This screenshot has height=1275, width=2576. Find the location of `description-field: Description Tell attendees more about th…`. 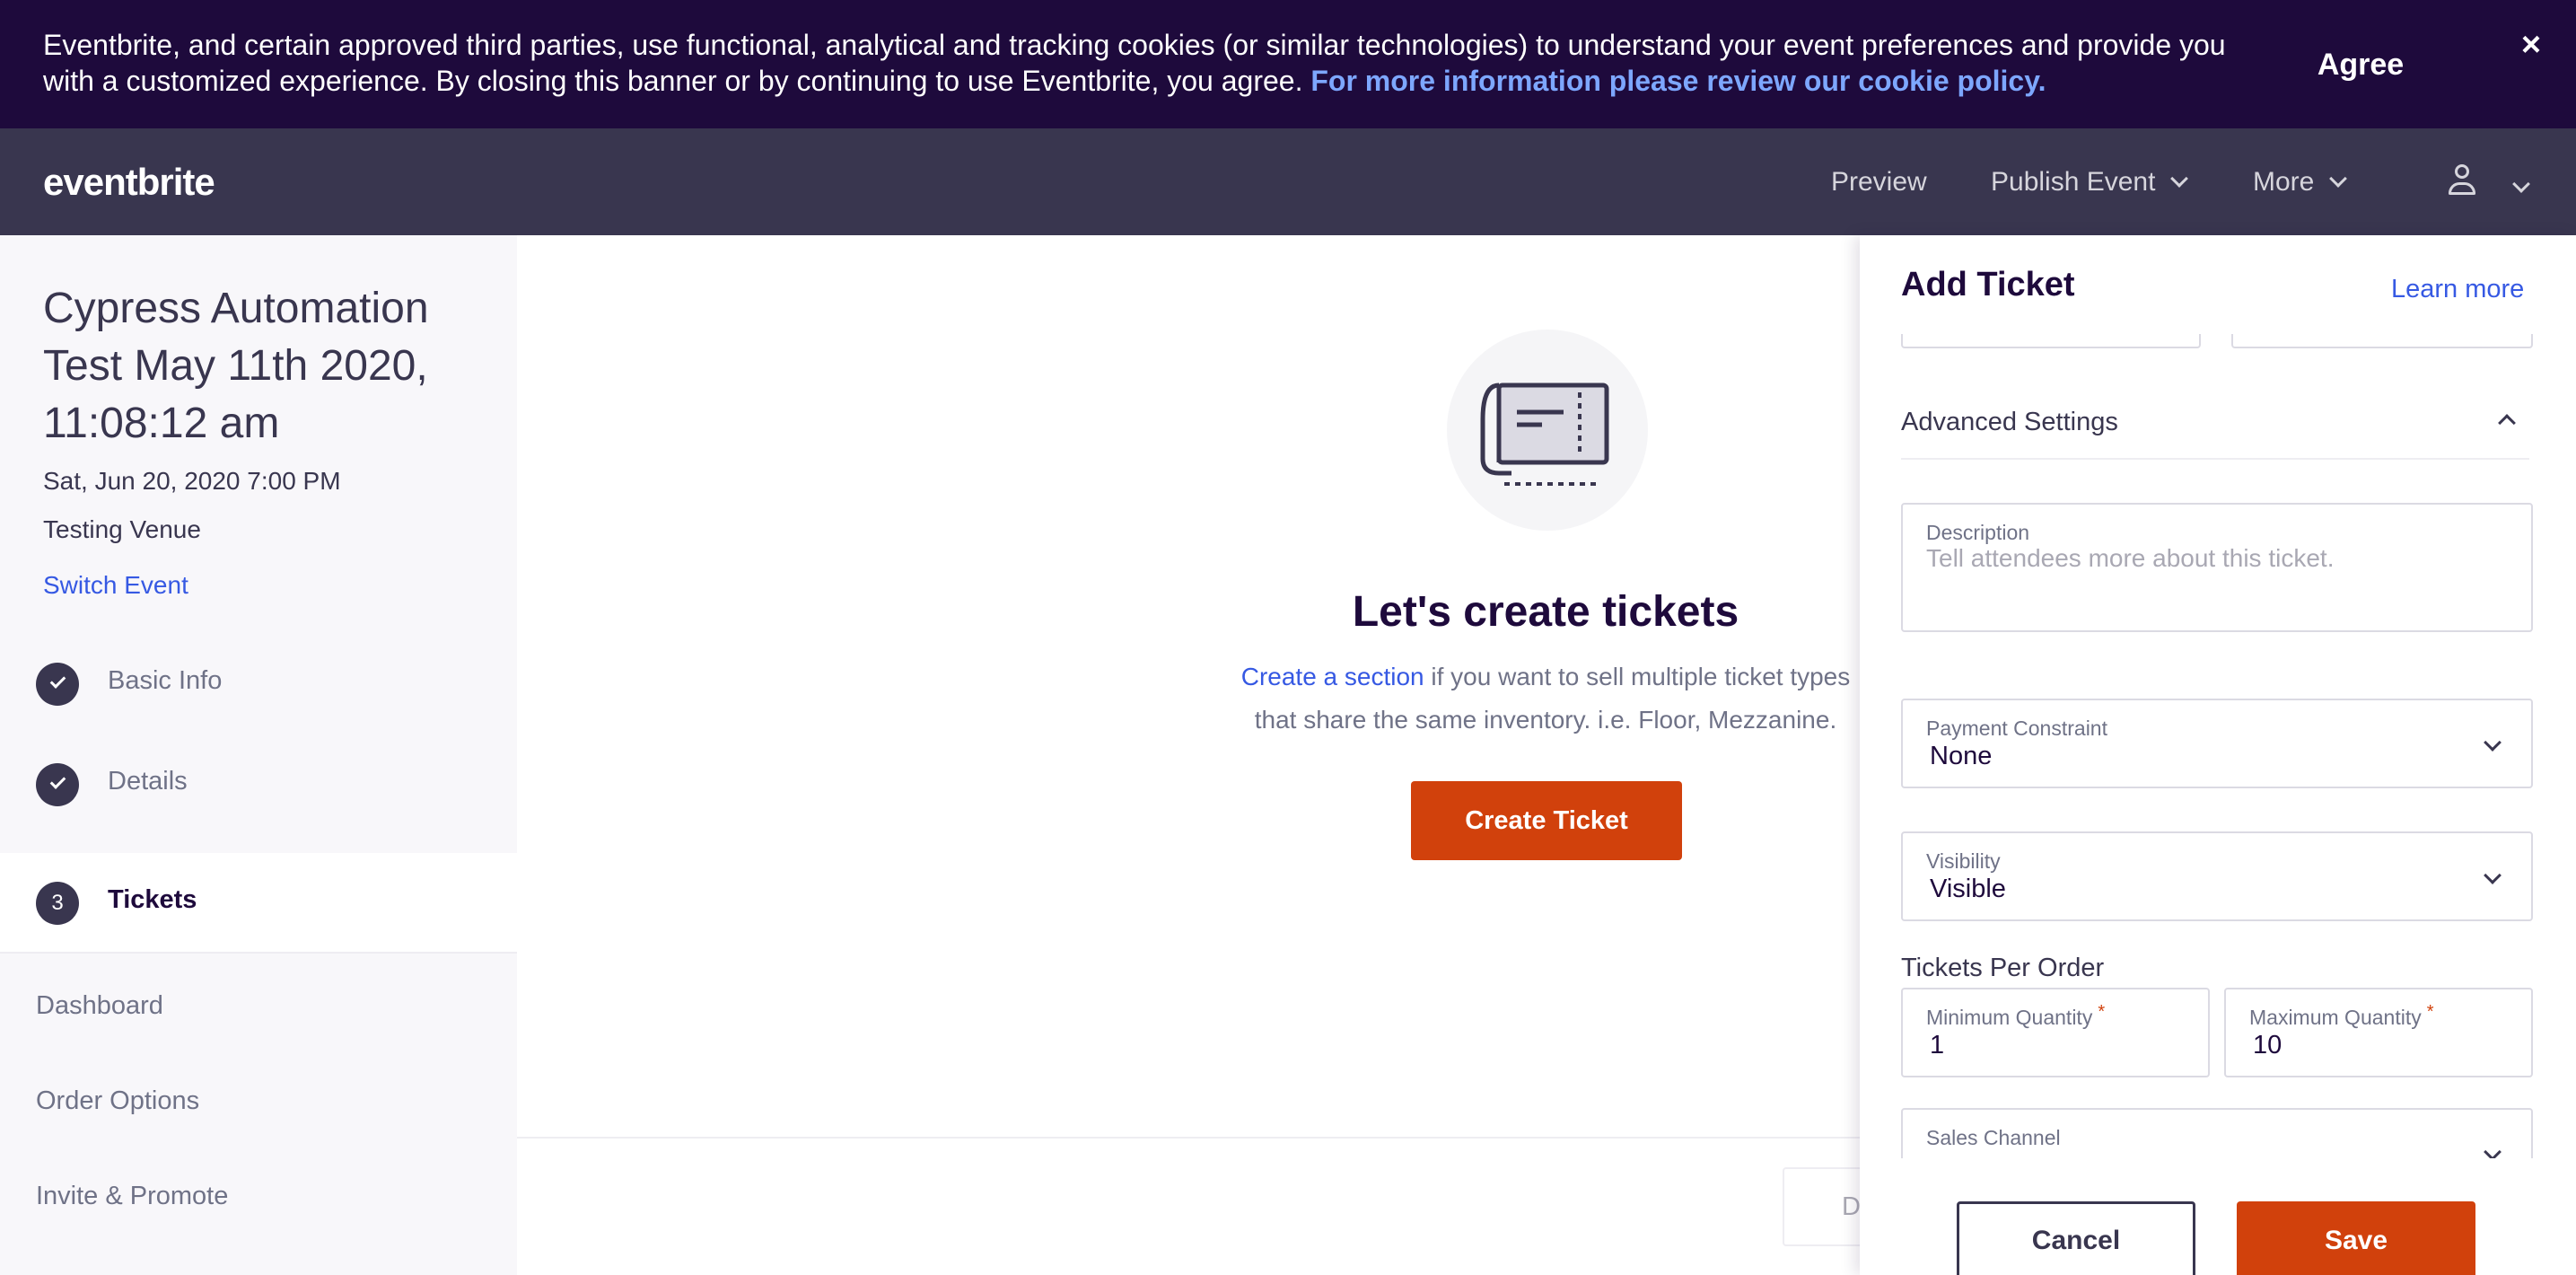

description-field: Description Tell attendees more about th… is located at coordinates (2217, 568).